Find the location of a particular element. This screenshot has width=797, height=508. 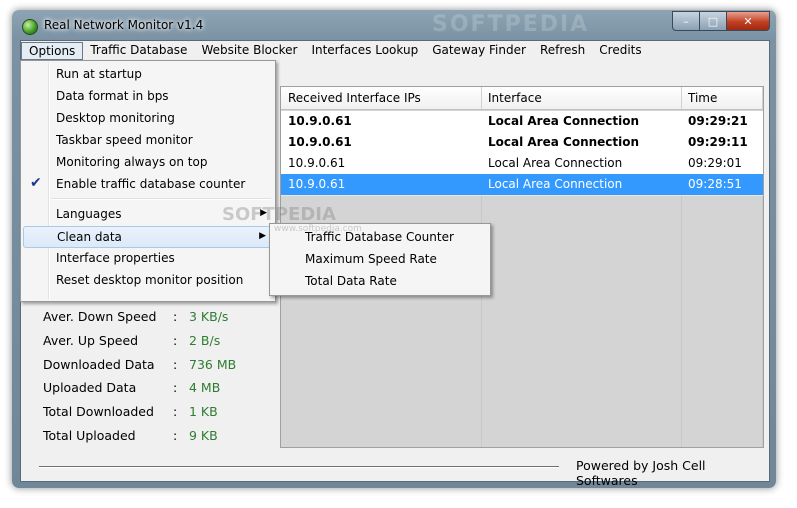

stat-row: Uploaded Data : 4 MB is located at coordinates (158, 392).